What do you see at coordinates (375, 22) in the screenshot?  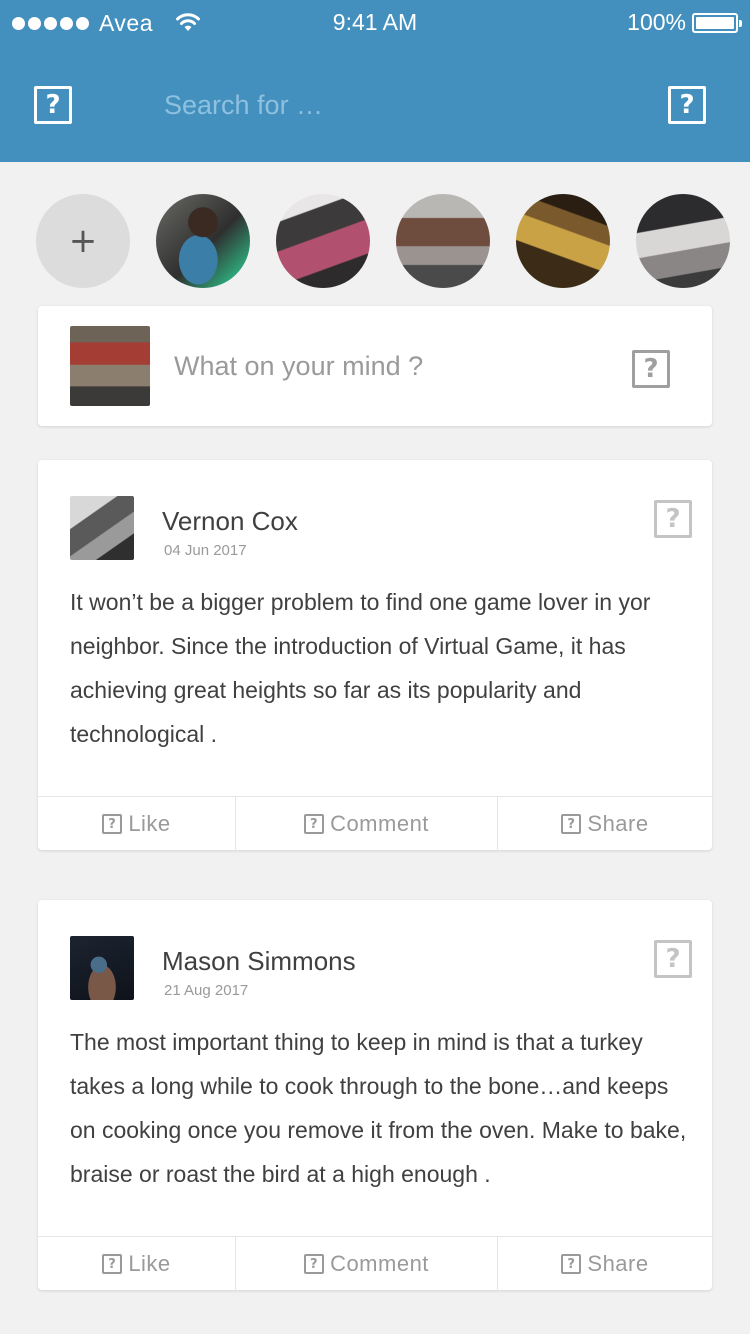 I see `status-bar: Avea 9:41 AM 100%` at bounding box center [375, 22].